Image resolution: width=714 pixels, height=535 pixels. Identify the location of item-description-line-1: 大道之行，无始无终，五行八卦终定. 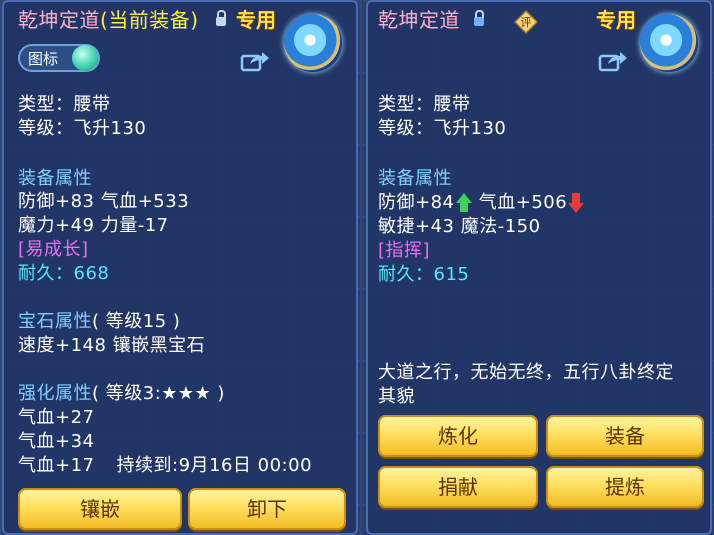
(526, 372).